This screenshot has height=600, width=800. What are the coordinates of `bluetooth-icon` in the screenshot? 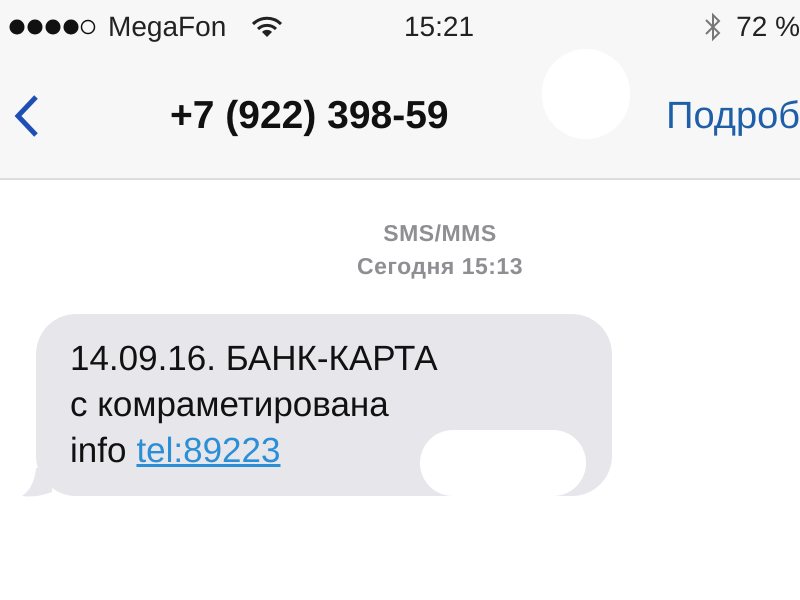 It's located at (713, 27).